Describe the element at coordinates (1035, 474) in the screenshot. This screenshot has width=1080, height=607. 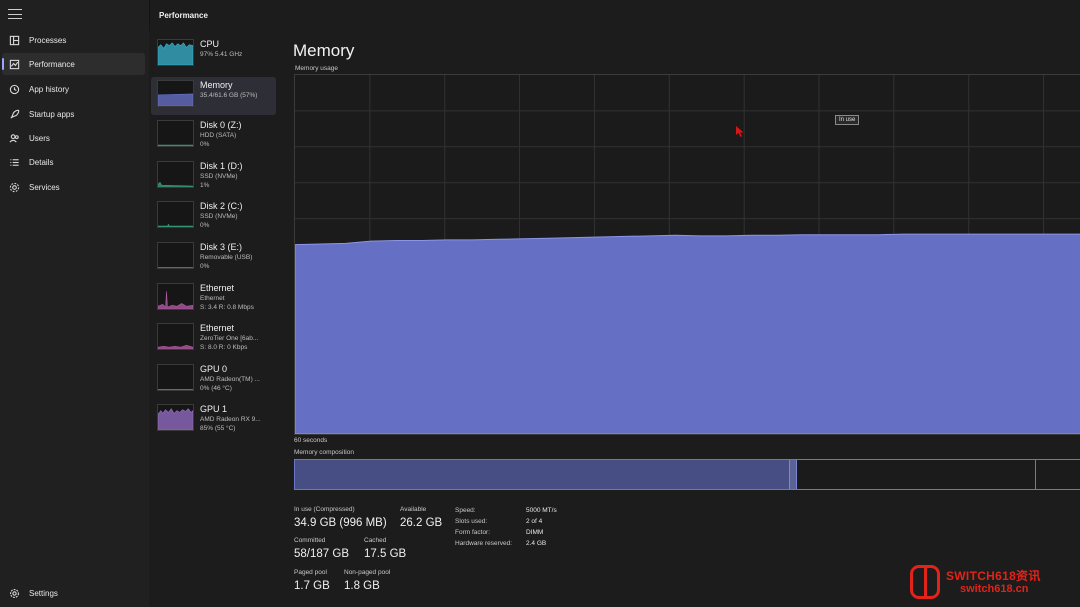
I see `composition-standby-divider` at that location.